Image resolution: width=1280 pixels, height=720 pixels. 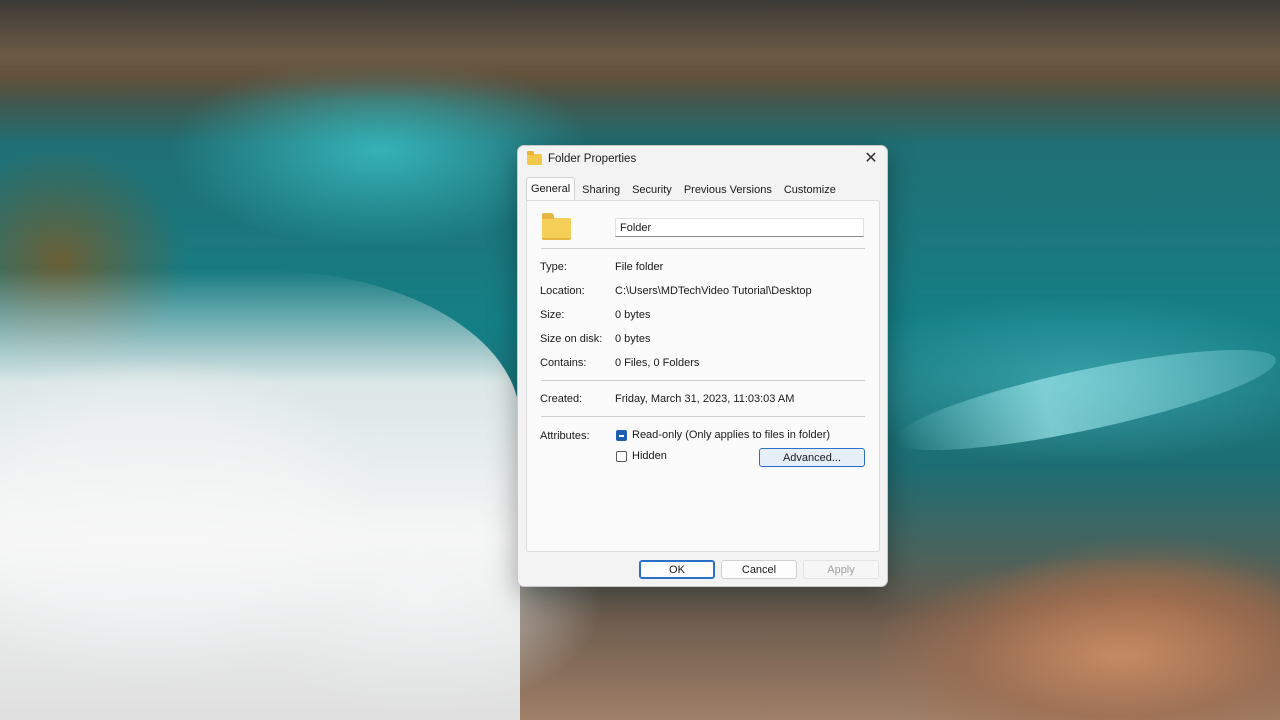 What do you see at coordinates (649, 456) in the screenshot?
I see `hidden-label: Hidden` at bounding box center [649, 456].